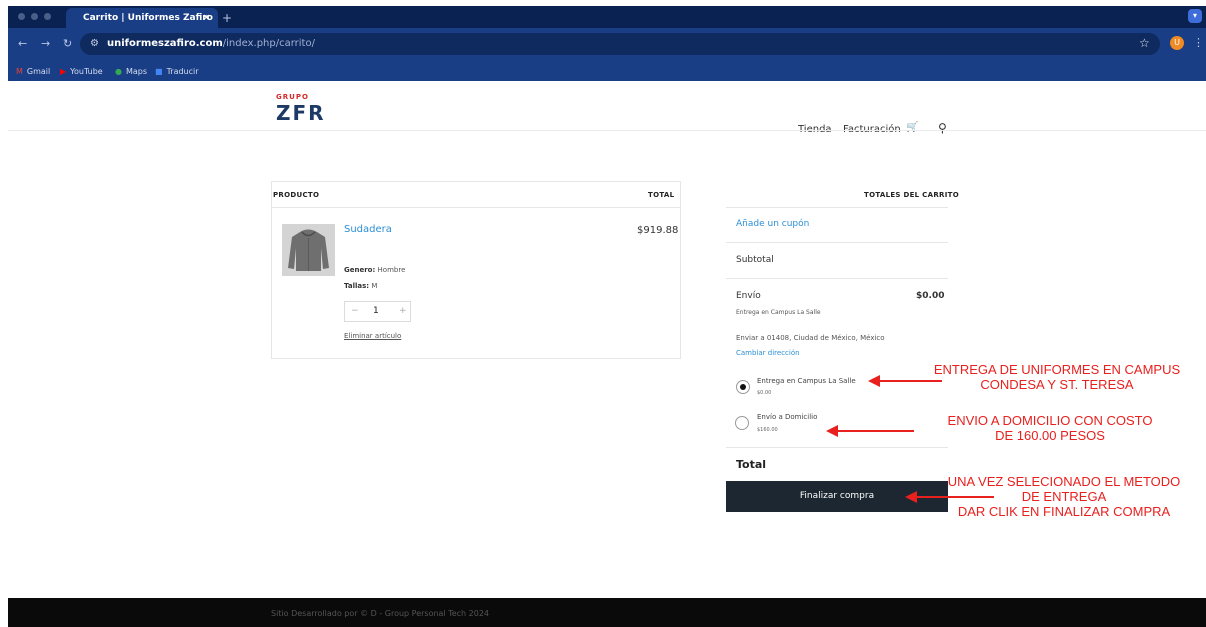 This screenshot has width=1206, height=627. Describe the element at coordinates (772, 224) in the screenshot. I see `add-coupon-link: Añade un cupón` at that location.